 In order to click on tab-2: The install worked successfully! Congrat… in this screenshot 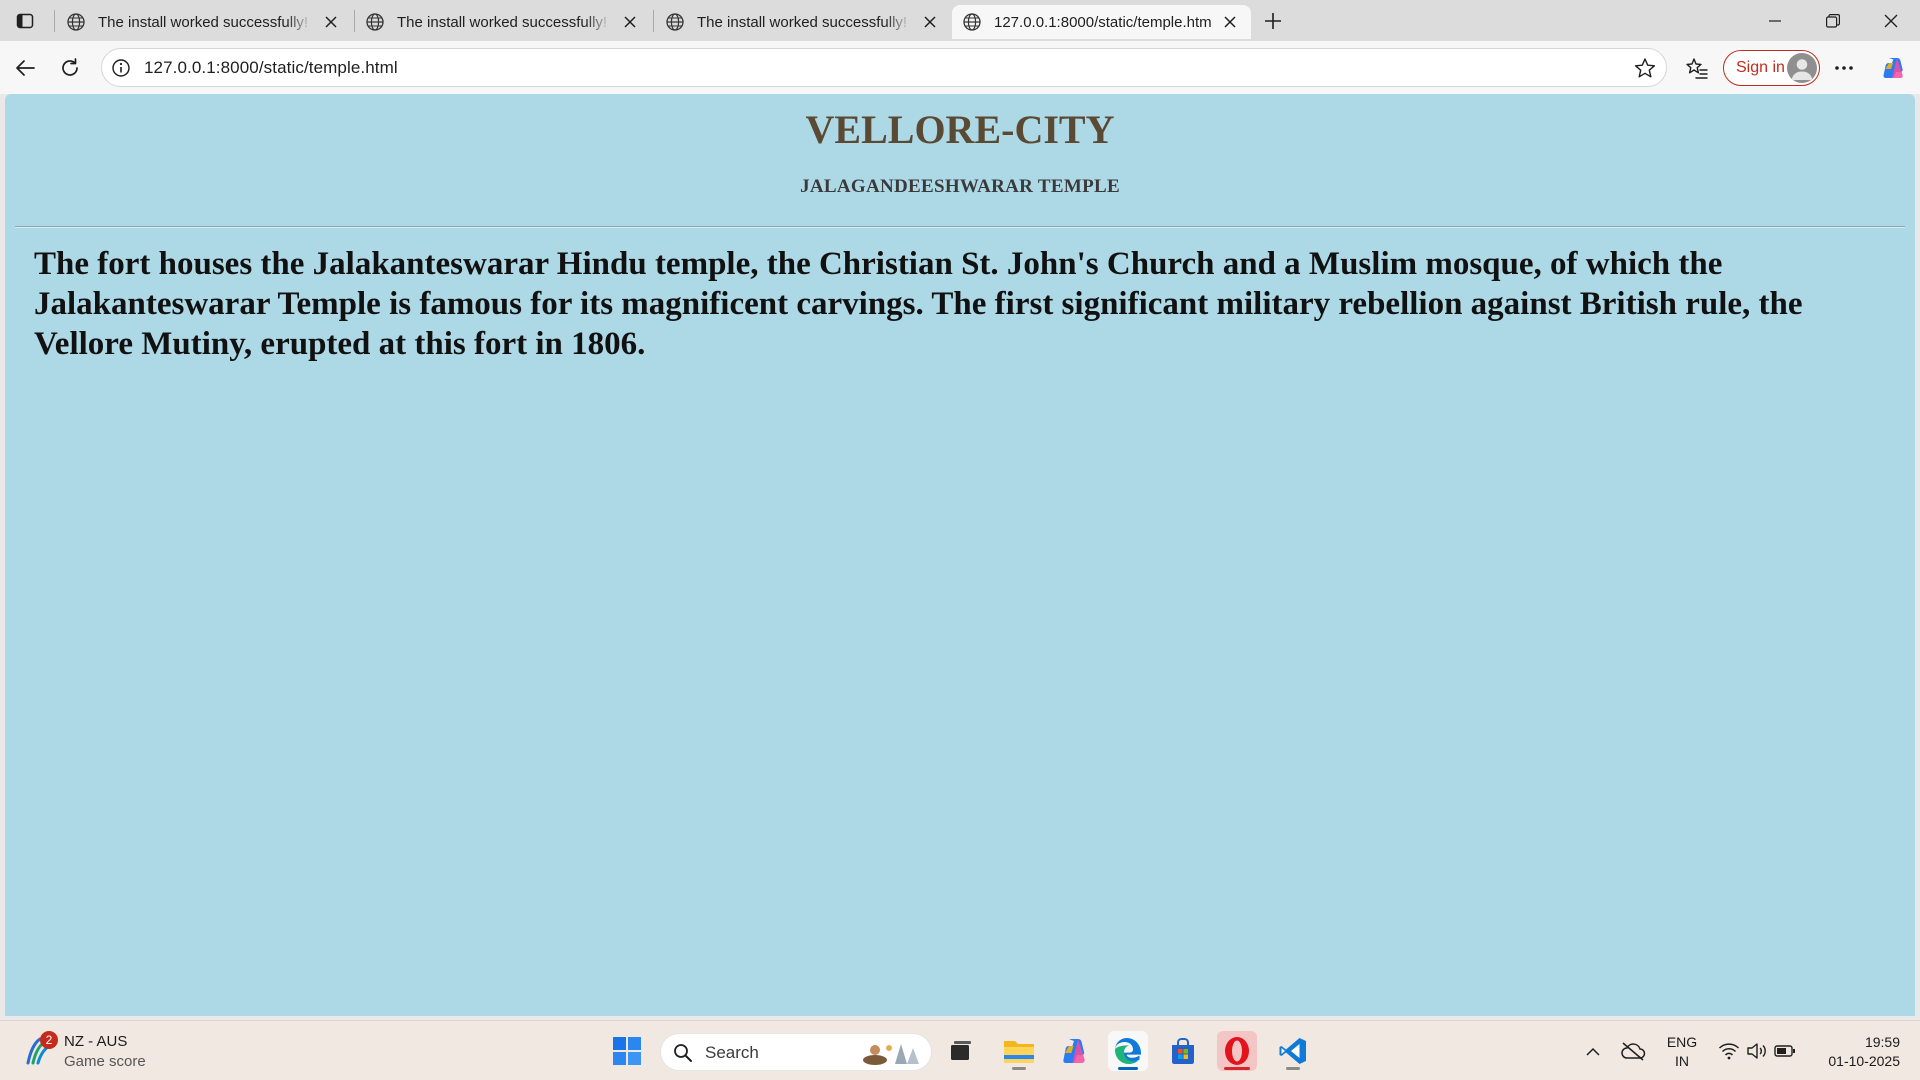, I will do `click(503, 22)`.